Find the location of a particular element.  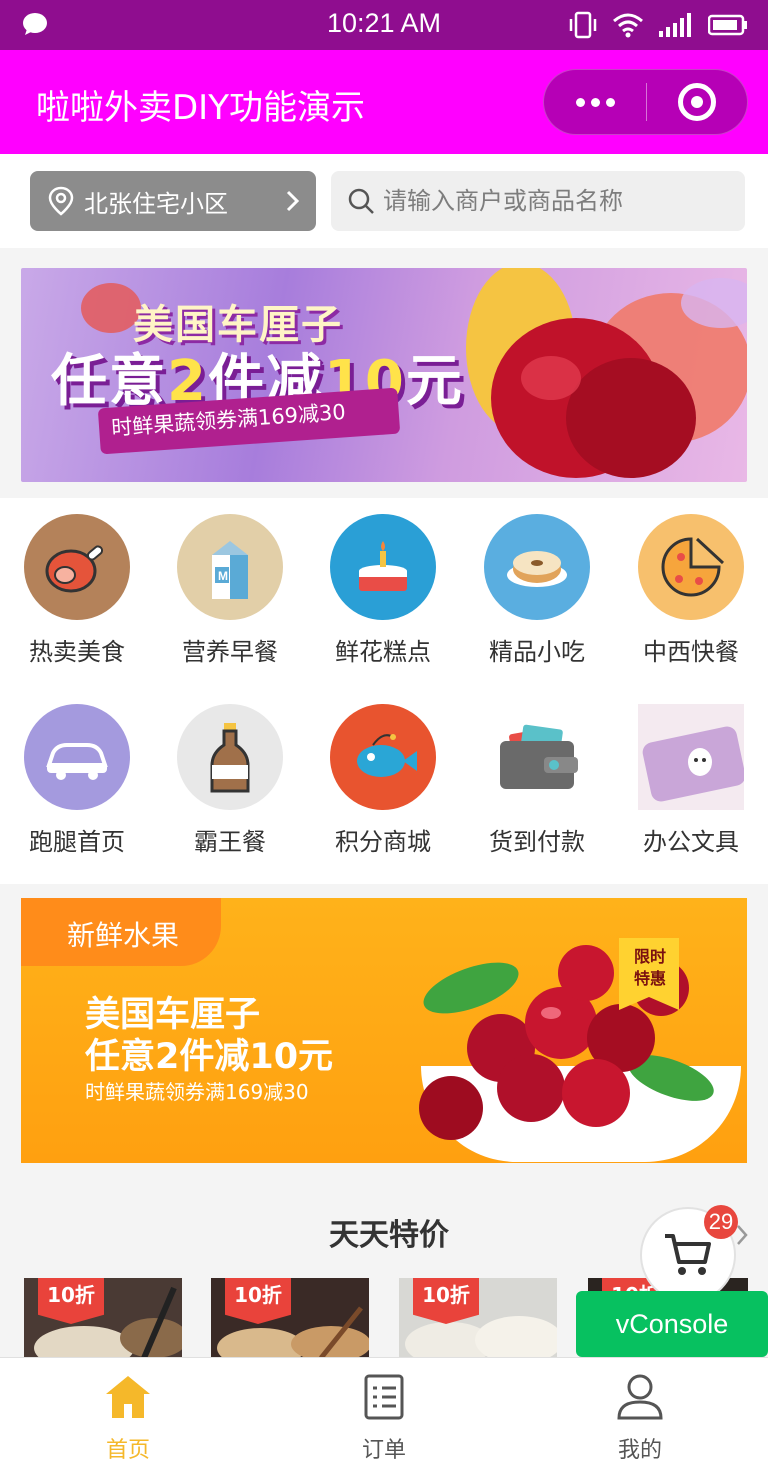

more-options-button is located at coordinates (595, 102).